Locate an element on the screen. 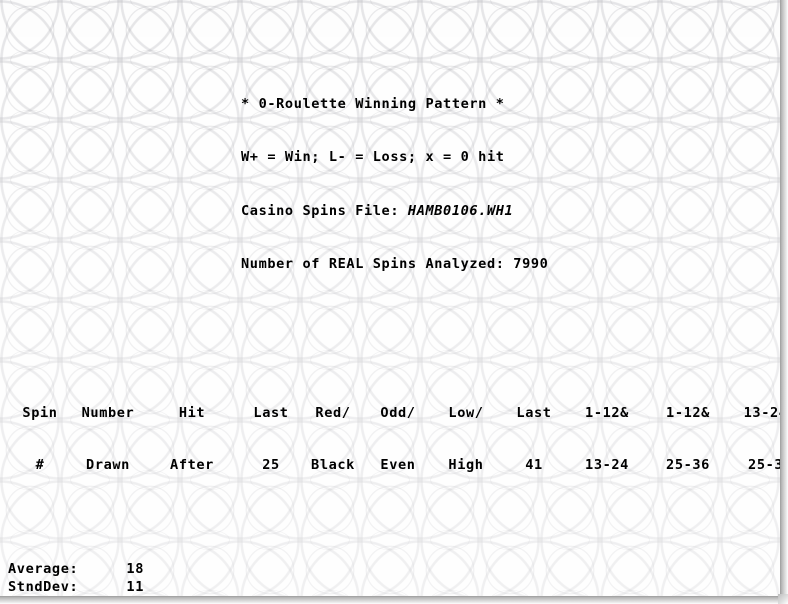 The image size is (788, 604). stat-row: Average: 18 is located at coordinates (395, 569).